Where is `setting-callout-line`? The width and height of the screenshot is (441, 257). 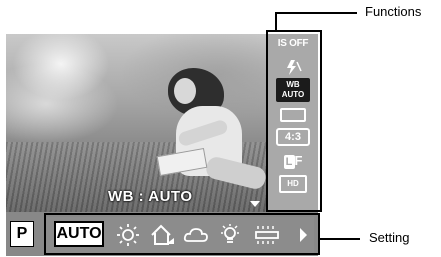
setting-callout-line is located at coordinates (340, 239).